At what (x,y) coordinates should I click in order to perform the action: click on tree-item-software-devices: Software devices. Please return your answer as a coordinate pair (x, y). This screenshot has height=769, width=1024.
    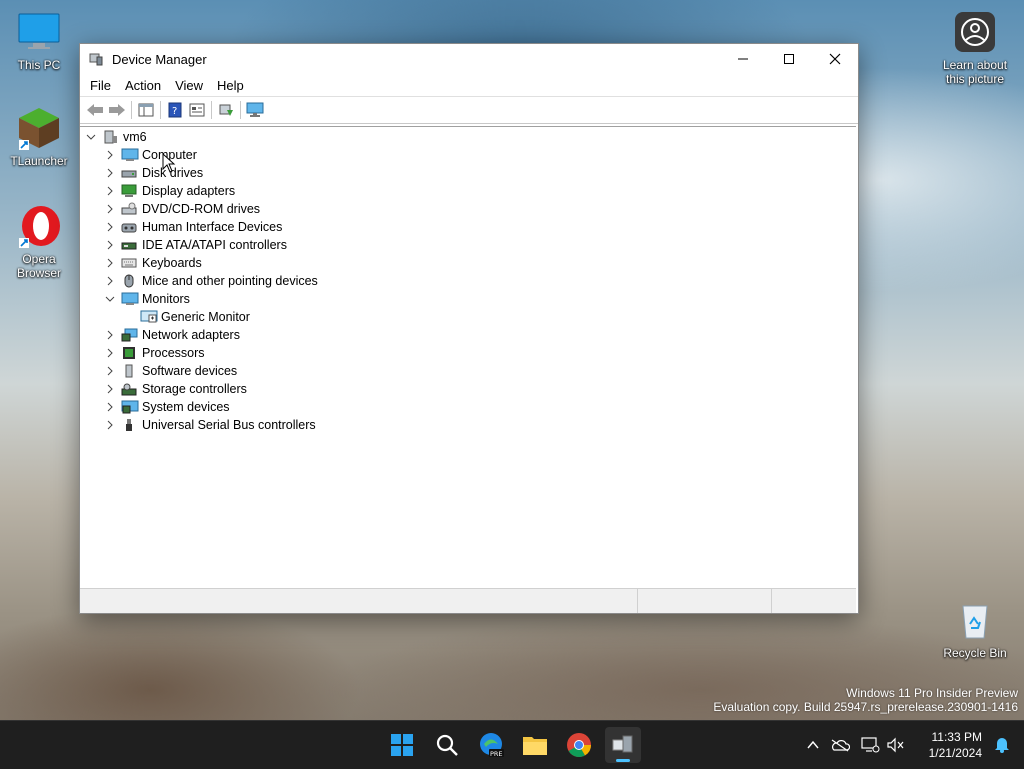
    Looking at the image, I should click on (170, 371).